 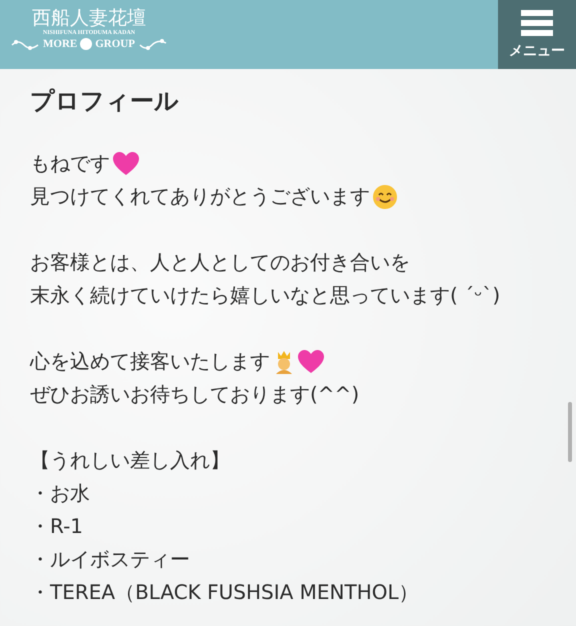 I want to click on section-title: プロフィール, so click(x=105, y=101).